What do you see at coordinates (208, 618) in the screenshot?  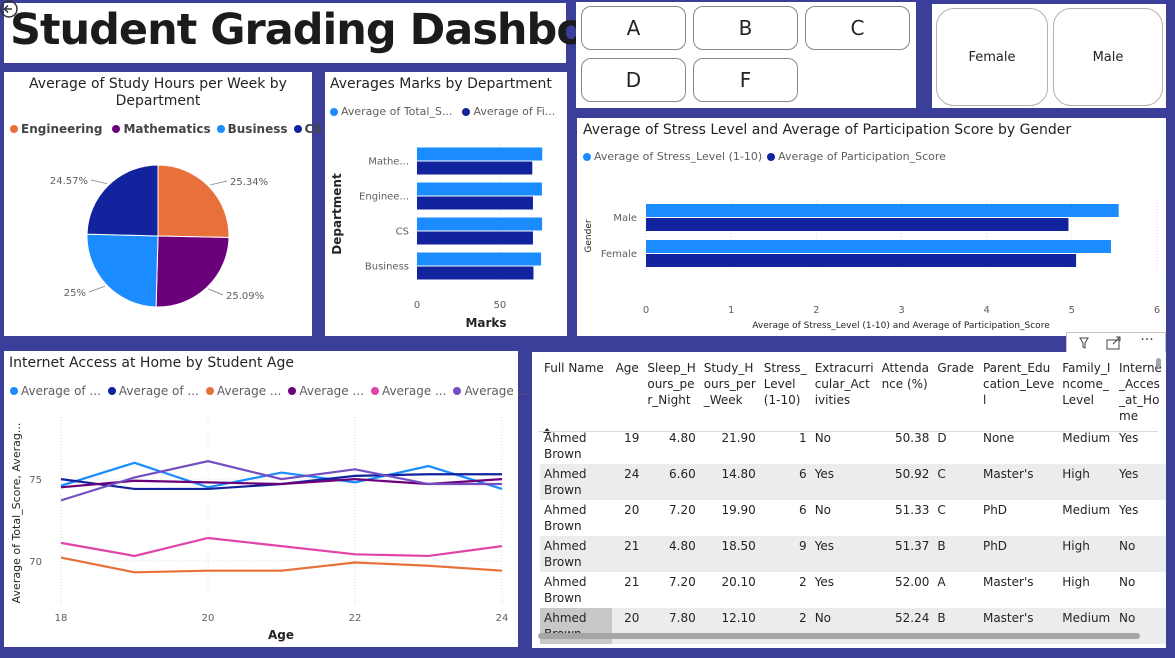 I see `x-tick-label: 20` at bounding box center [208, 618].